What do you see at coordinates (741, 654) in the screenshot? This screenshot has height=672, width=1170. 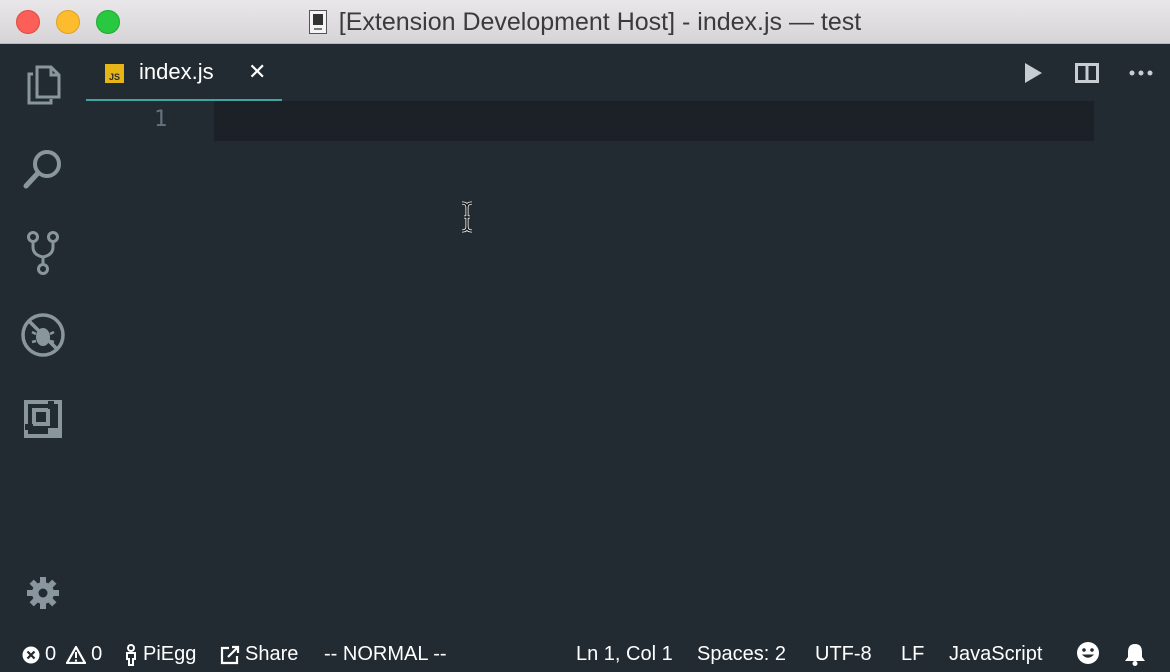 I see `indentation: Spaces: 2` at bounding box center [741, 654].